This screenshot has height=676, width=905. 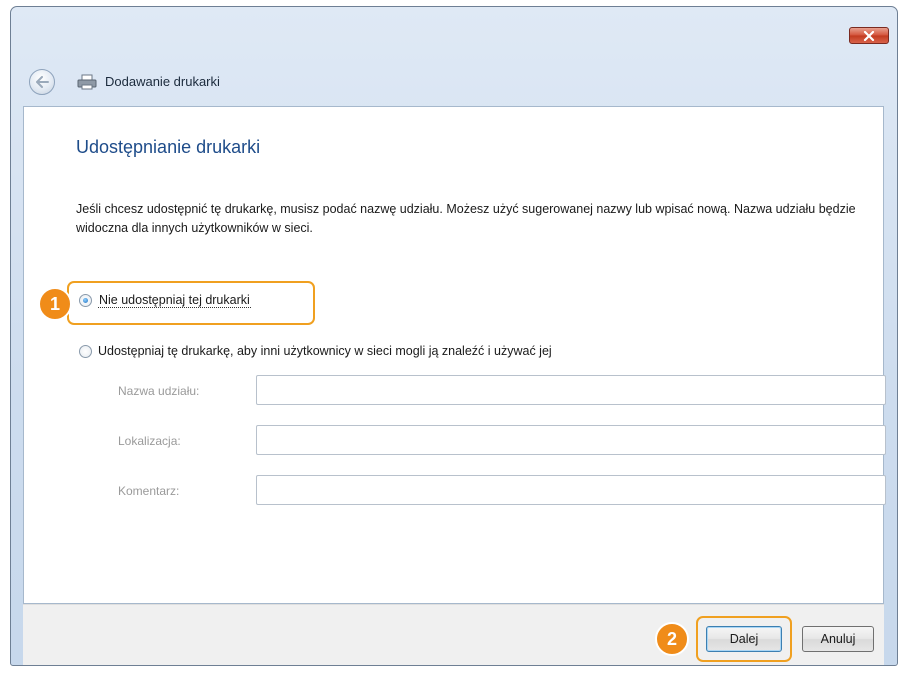 What do you see at coordinates (85, 351) in the screenshot?
I see `radio-button-unchecked` at bounding box center [85, 351].